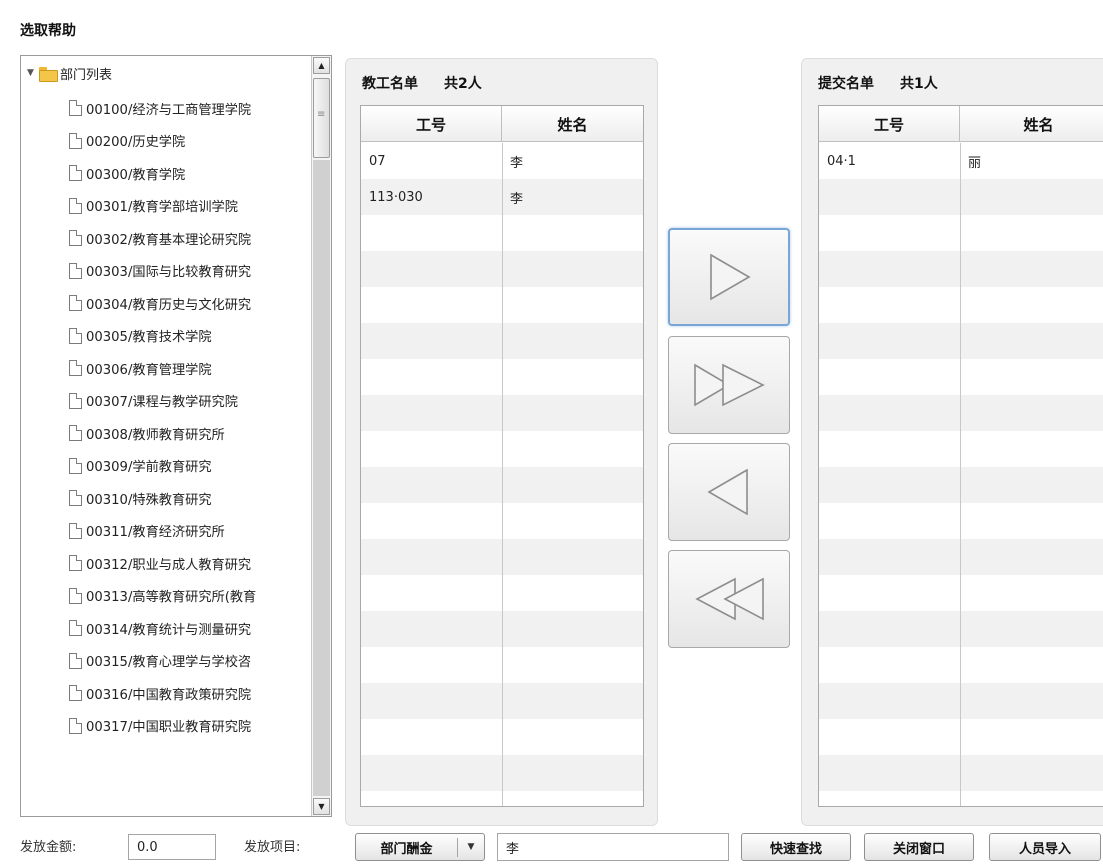 This screenshot has width=1103, height=867. I want to click on tree-item: 00306/教育管理学院, so click(162, 368).